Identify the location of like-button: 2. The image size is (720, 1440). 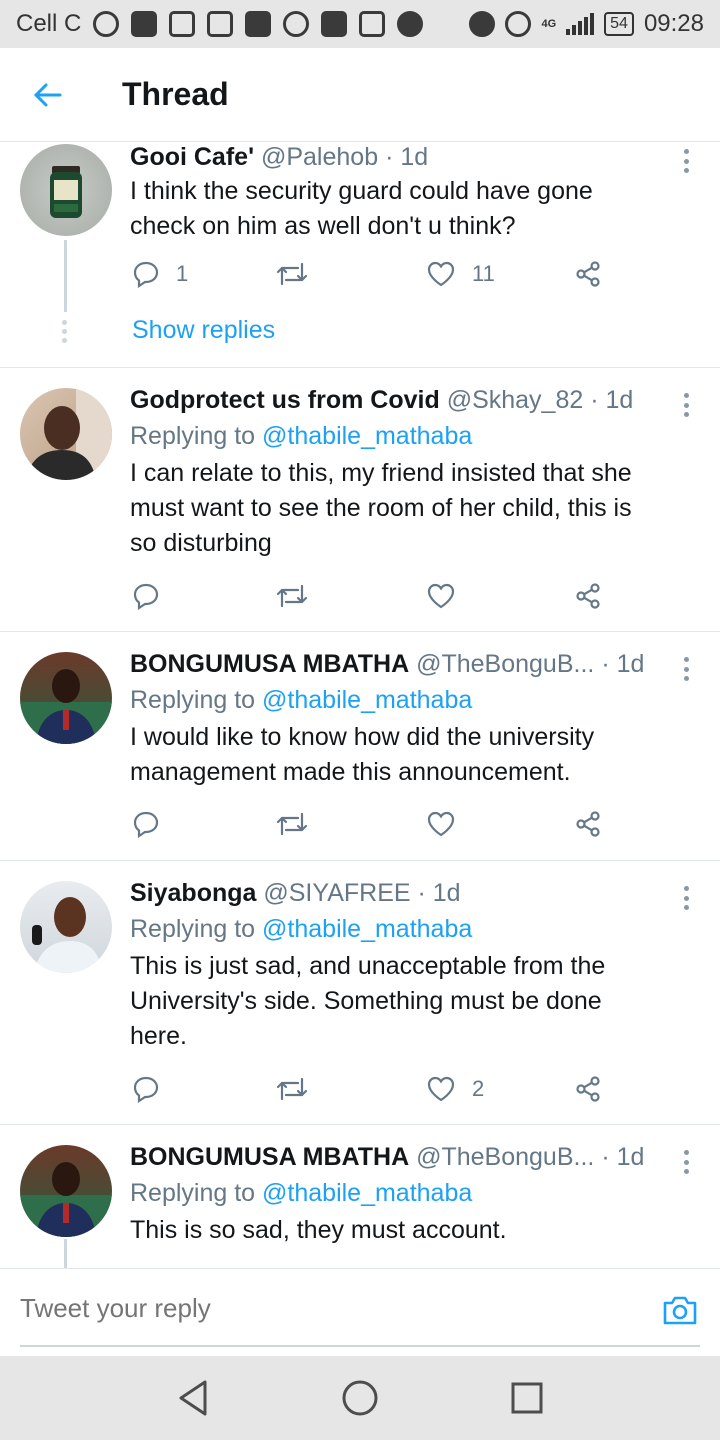
(455, 1089).